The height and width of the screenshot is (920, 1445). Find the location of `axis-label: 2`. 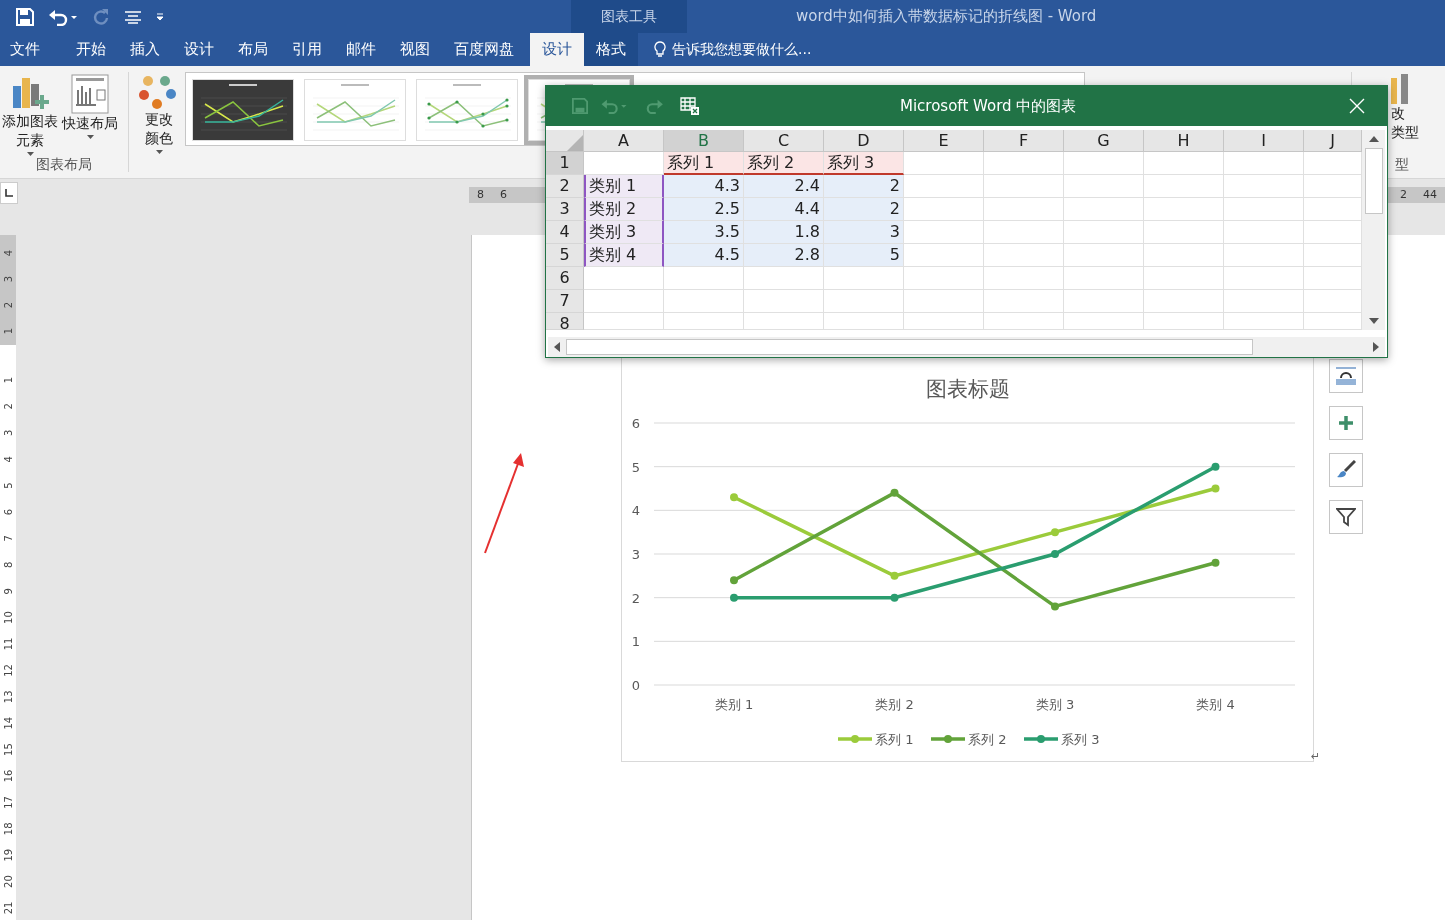

axis-label: 2 is located at coordinates (636, 598).